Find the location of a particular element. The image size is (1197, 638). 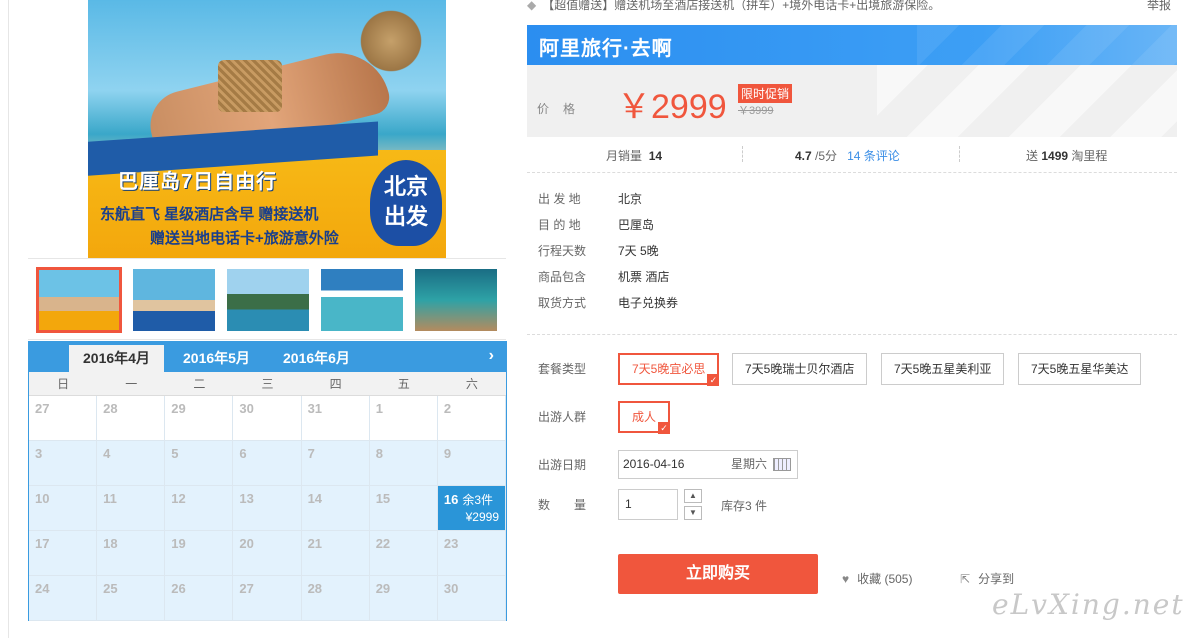

beach-bag-graphic is located at coordinates (250, 86).